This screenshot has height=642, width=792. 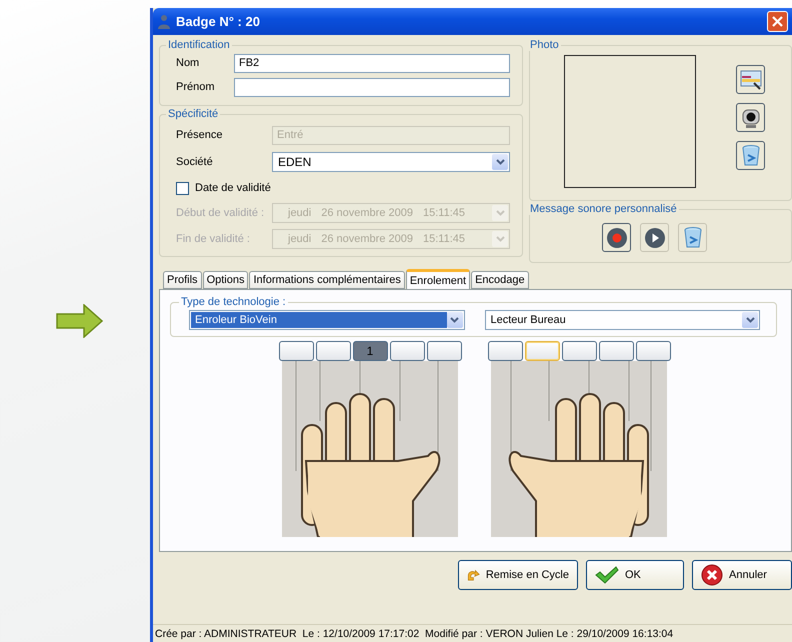 What do you see at coordinates (603, 209) in the screenshot?
I see `group-title: Message sonore personnalisé` at bounding box center [603, 209].